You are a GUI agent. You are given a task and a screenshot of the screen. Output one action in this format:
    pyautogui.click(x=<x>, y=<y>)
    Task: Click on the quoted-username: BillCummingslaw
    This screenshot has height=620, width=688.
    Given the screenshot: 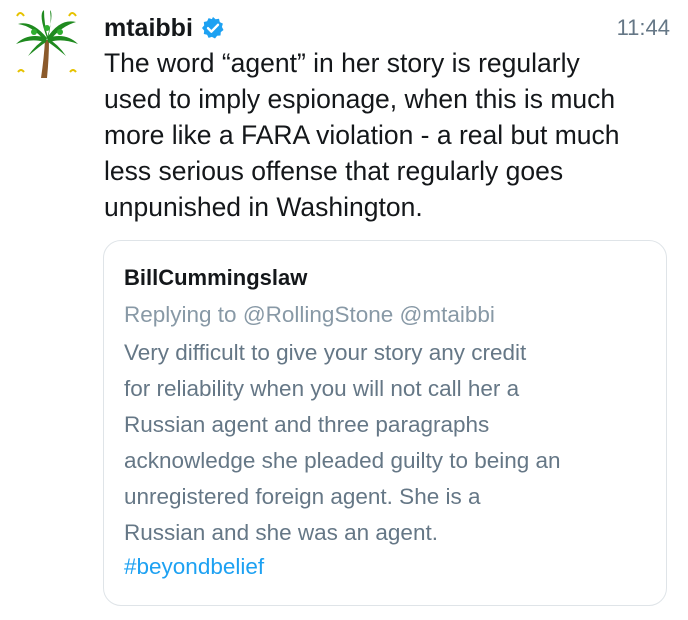 What is the action you would take?
    pyautogui.click(x=215, y=278)
    